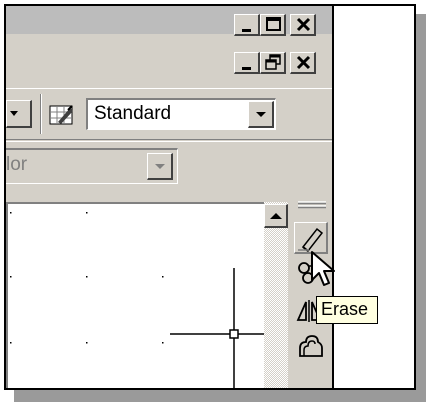  I want to click on app-close-button, so click(303, 25).